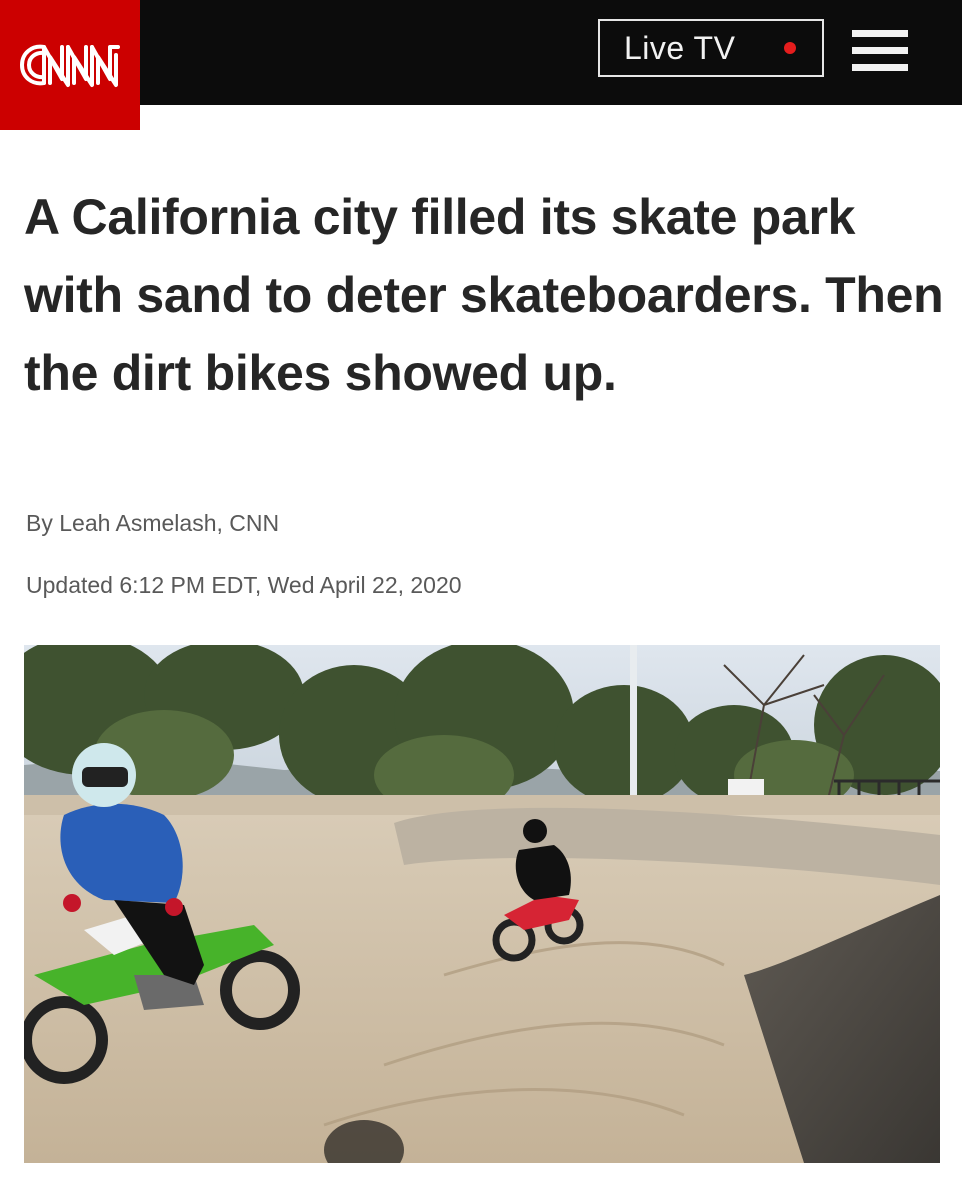 Image resolution: width=962 pixels, height=1200 pixels. Describe the element at coordinates (481, 65) in the screenshot. I see `top-navigation-bar: Live TV` at that location.